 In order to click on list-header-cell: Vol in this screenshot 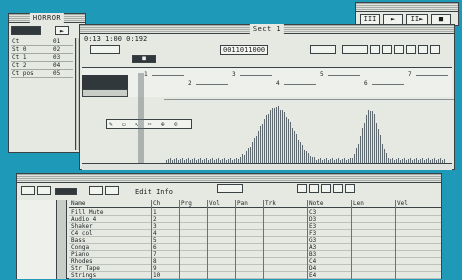, I will do `click(214, 203)`.